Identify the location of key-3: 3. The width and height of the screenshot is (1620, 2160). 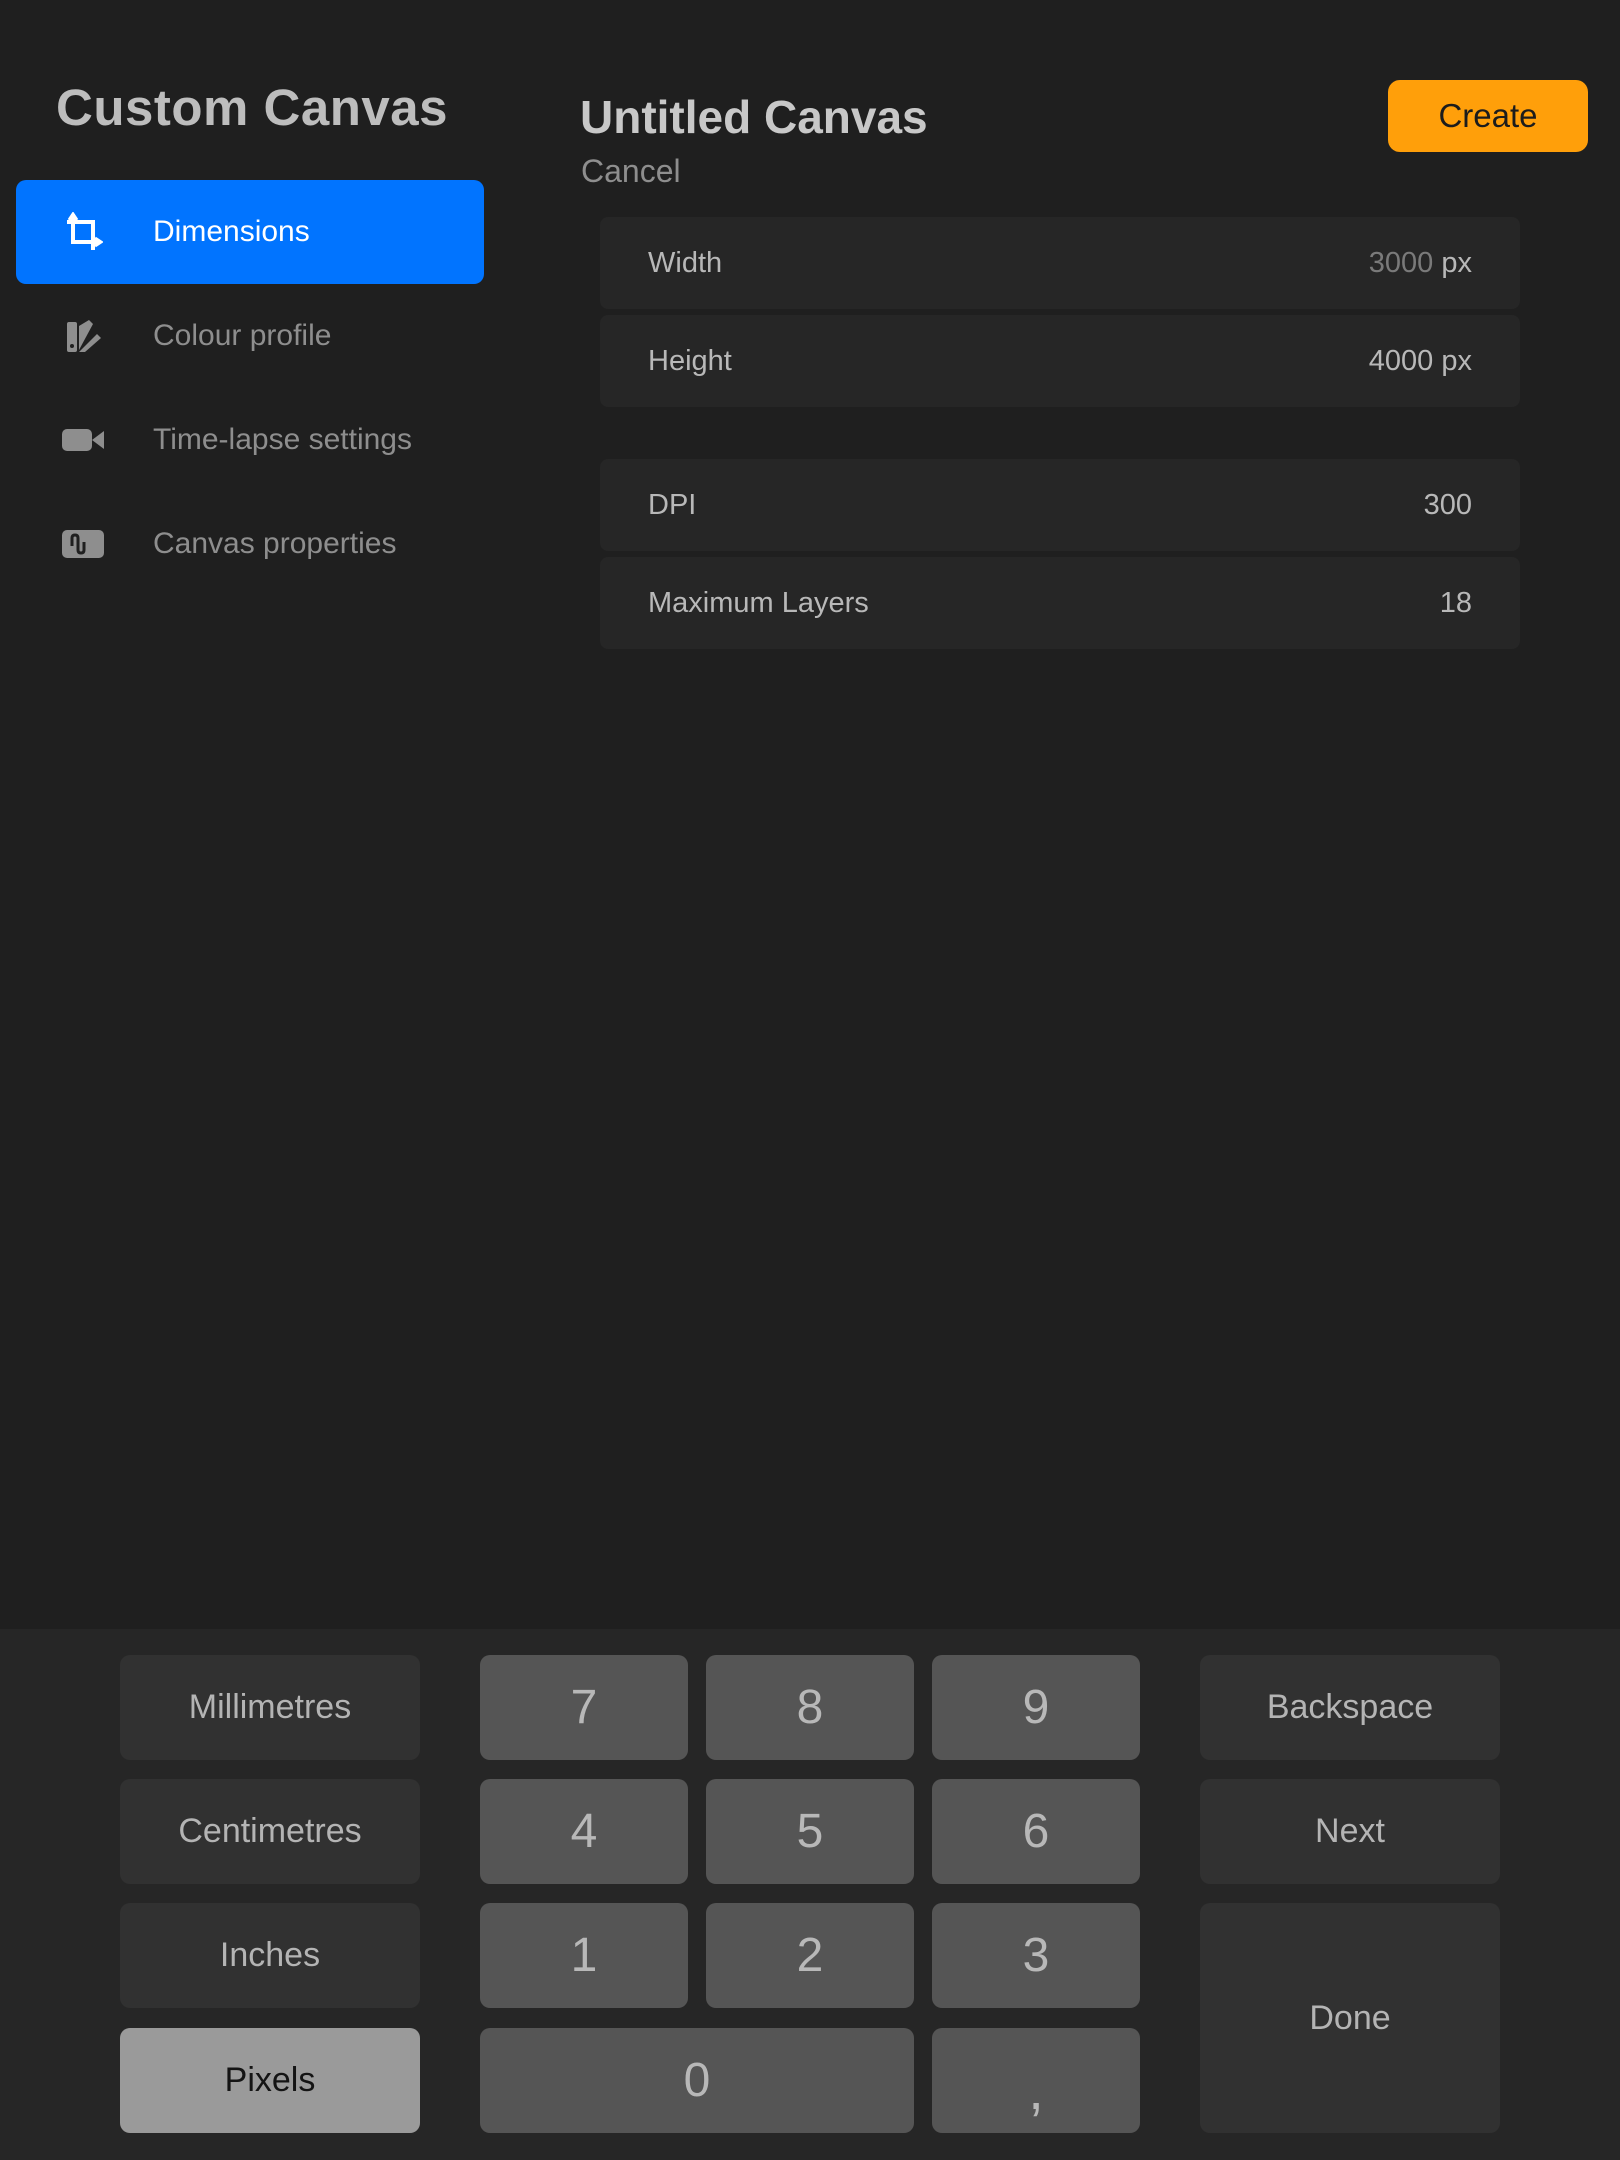
(1036, 1955).